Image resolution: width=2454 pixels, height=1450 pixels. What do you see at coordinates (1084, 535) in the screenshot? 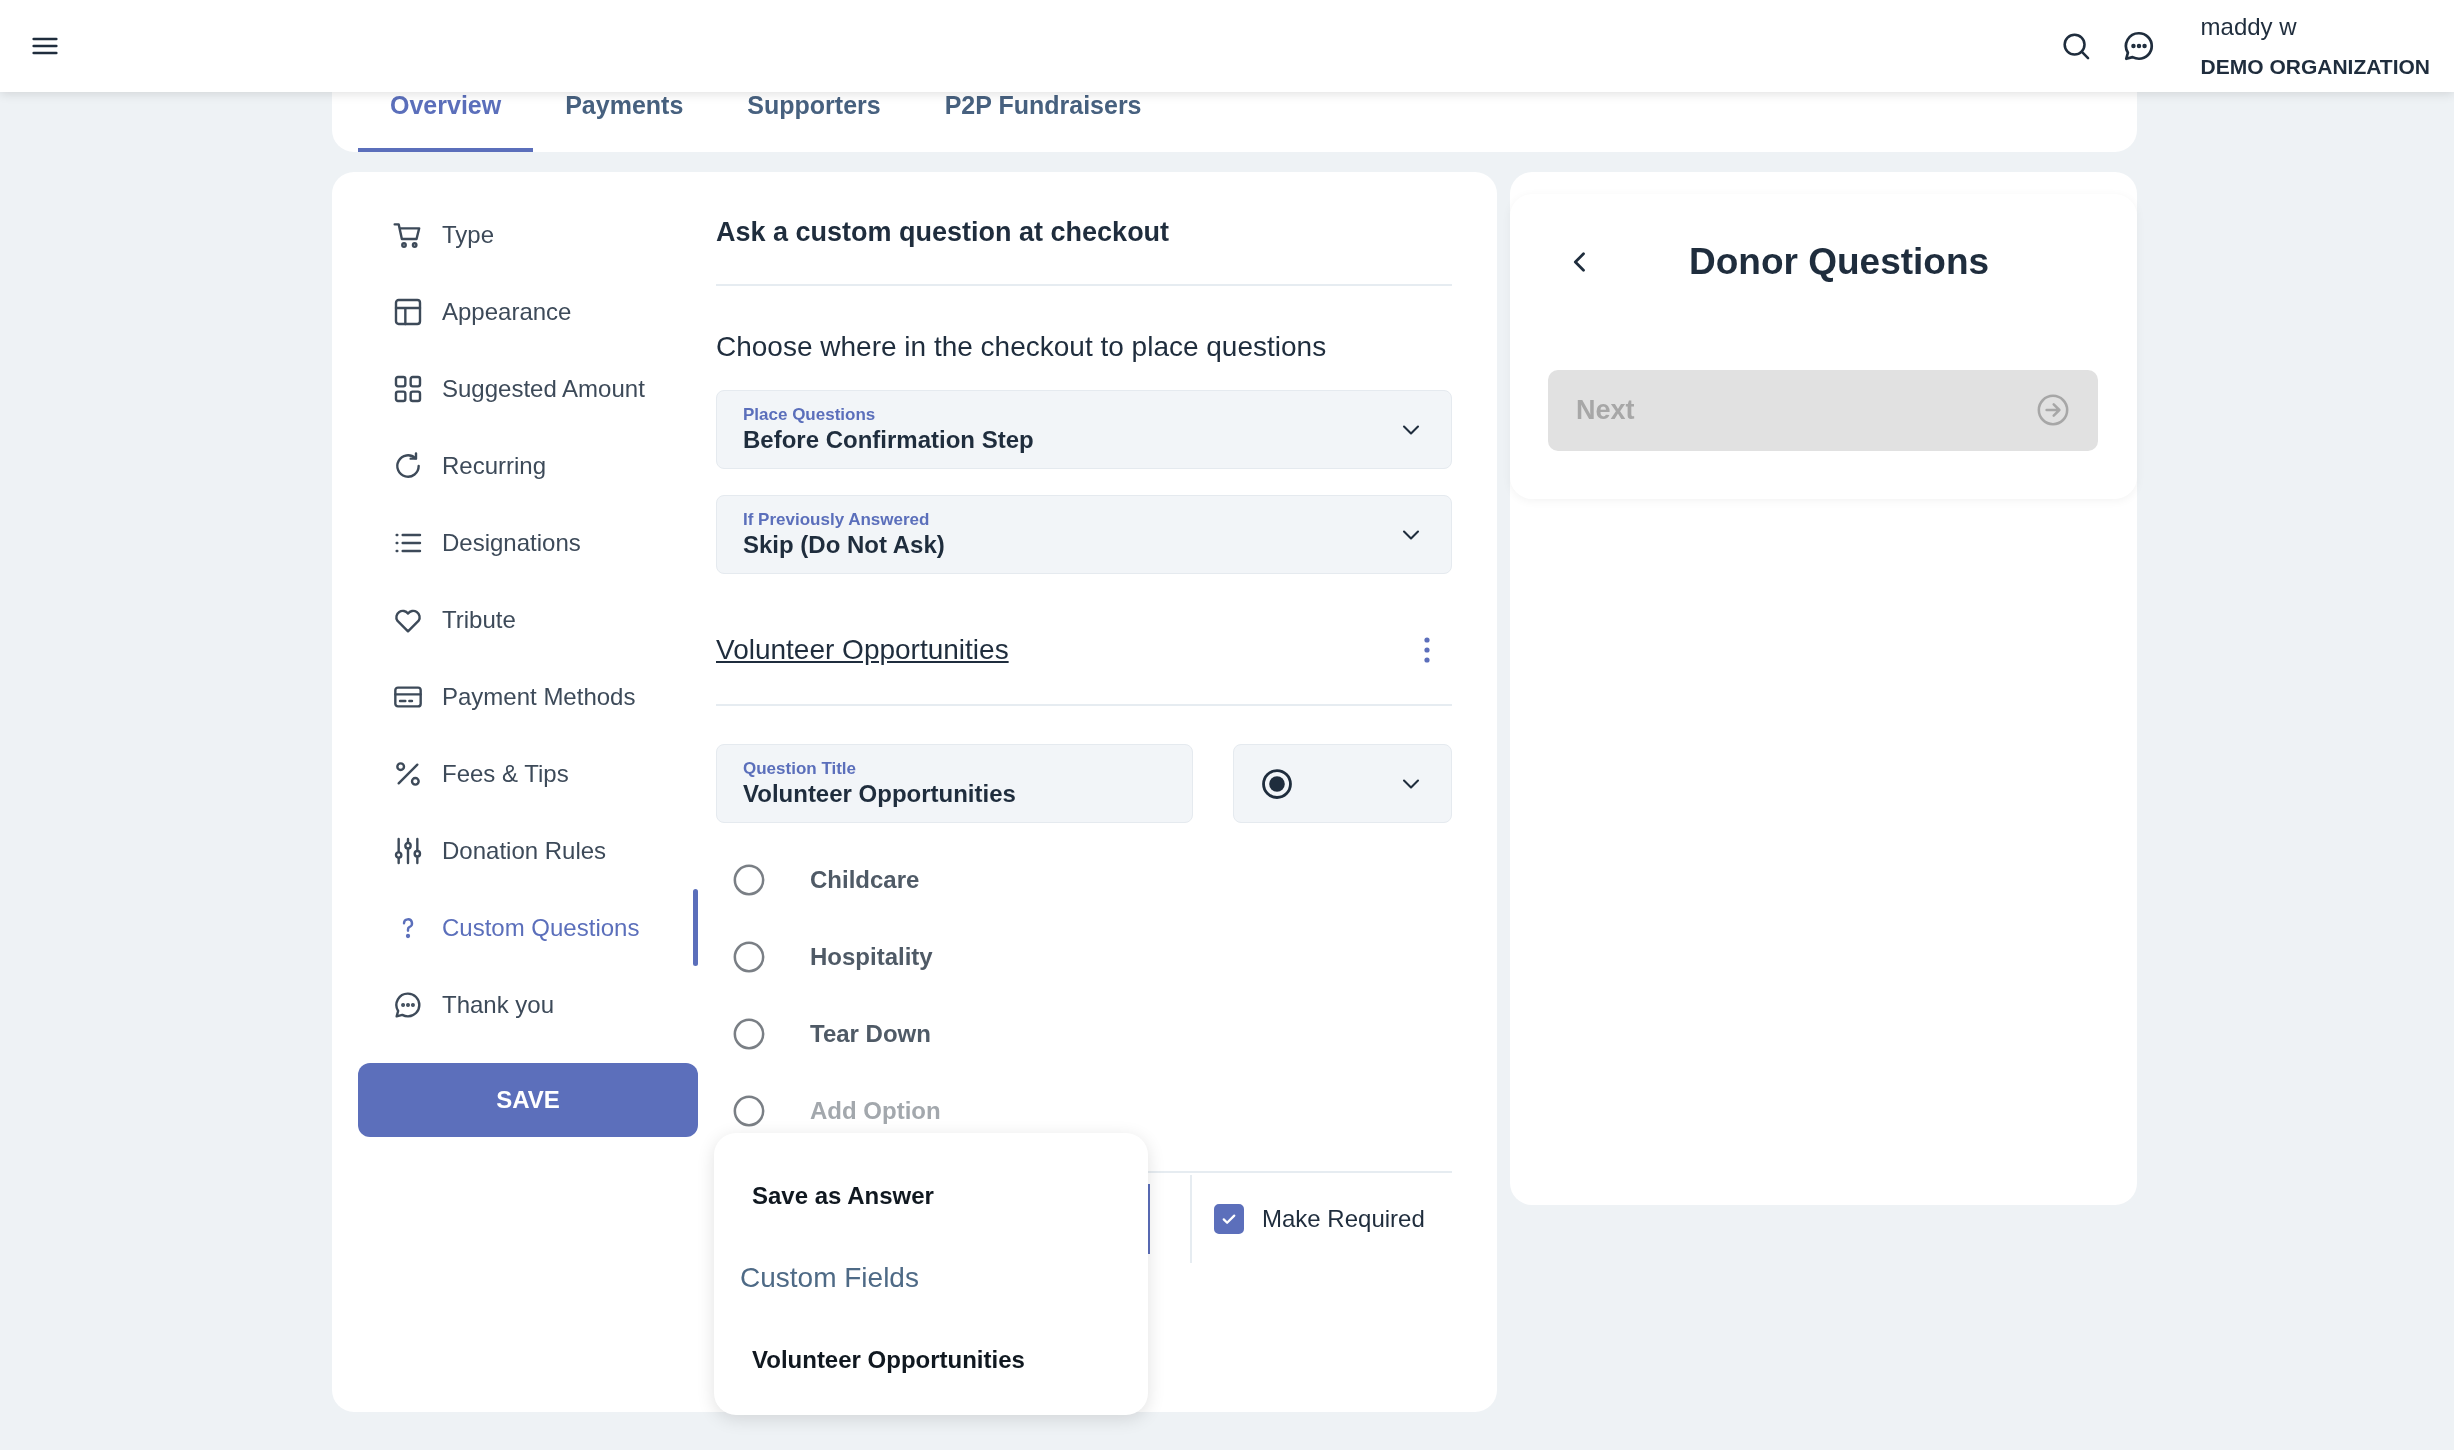
I see `select-field: If Previously Answered Skip (Do Not Ask)` at bounding box center [1084, 535].